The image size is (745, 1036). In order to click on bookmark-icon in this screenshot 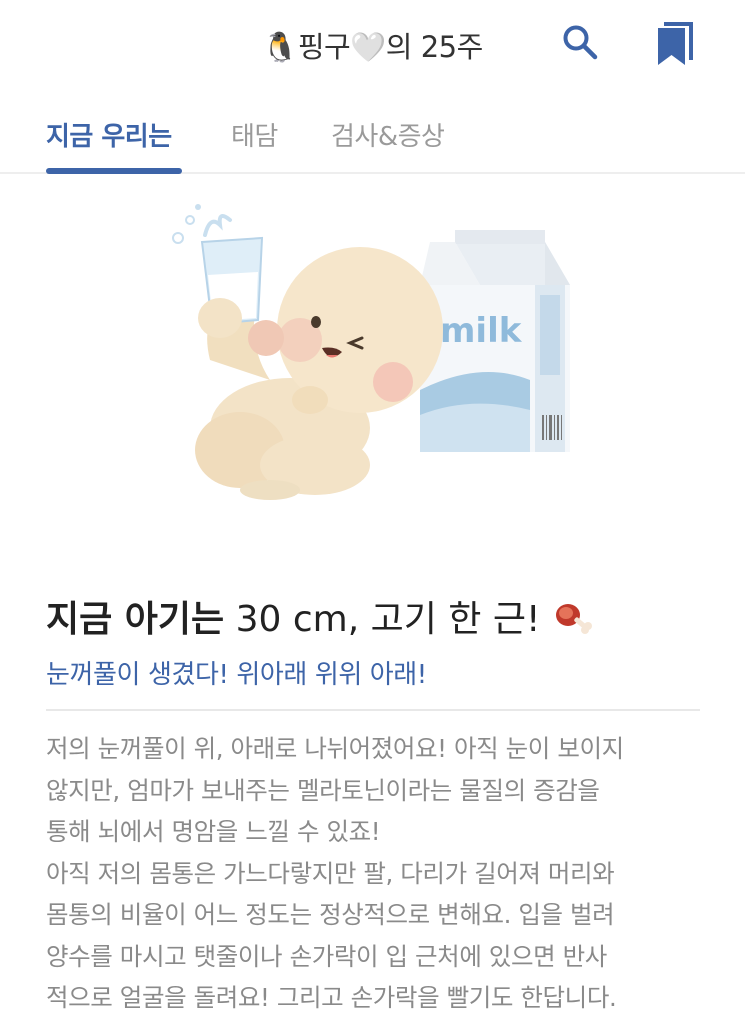, I will do `click(675, 43)`.